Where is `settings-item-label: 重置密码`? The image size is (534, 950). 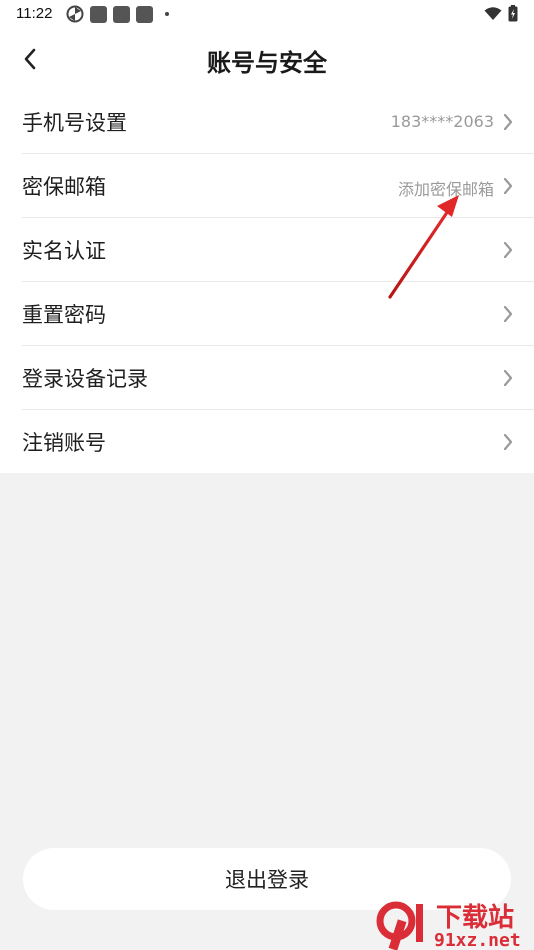
settings-item-label: 重置密码 is located at coordinates (64, 315).